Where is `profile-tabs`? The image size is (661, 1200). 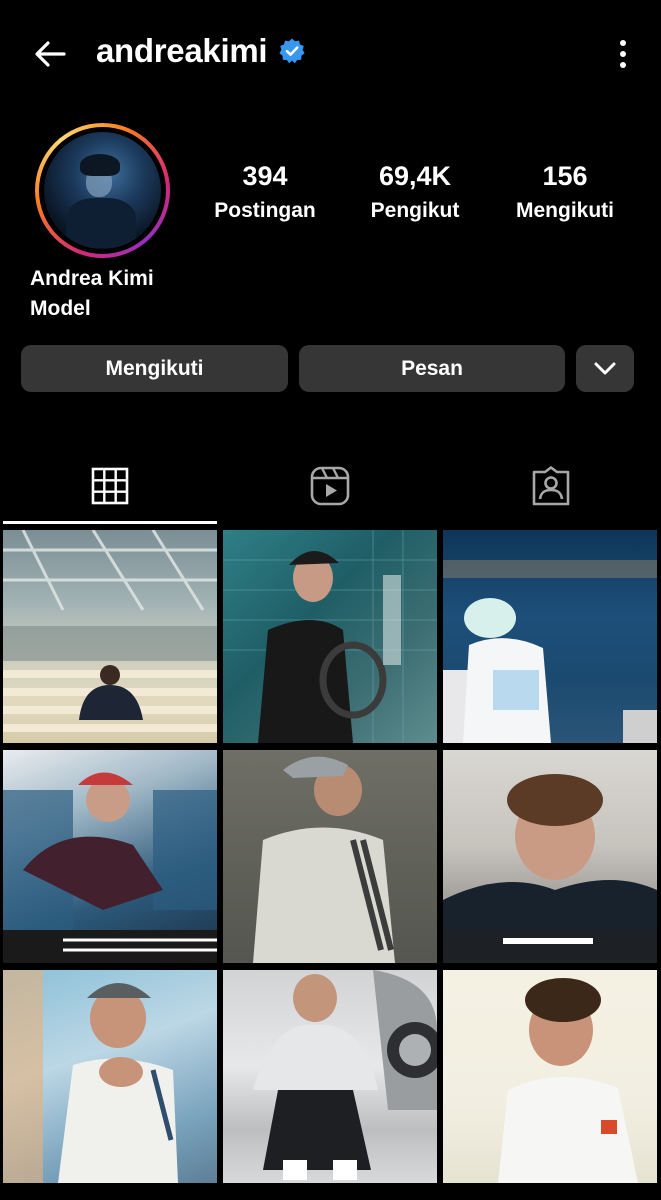
profile-tabs is located at coordinates (330, 486).